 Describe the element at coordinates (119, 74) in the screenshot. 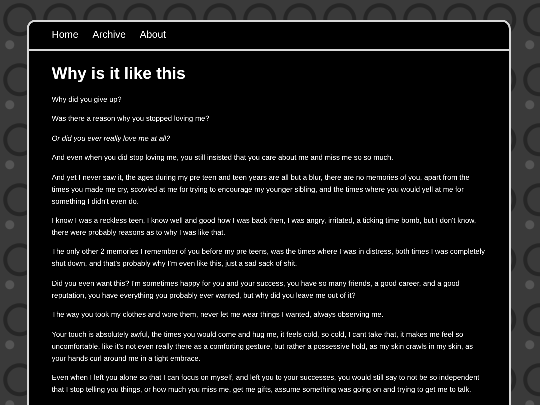

I see `post-title: Why is it like this` at that location.